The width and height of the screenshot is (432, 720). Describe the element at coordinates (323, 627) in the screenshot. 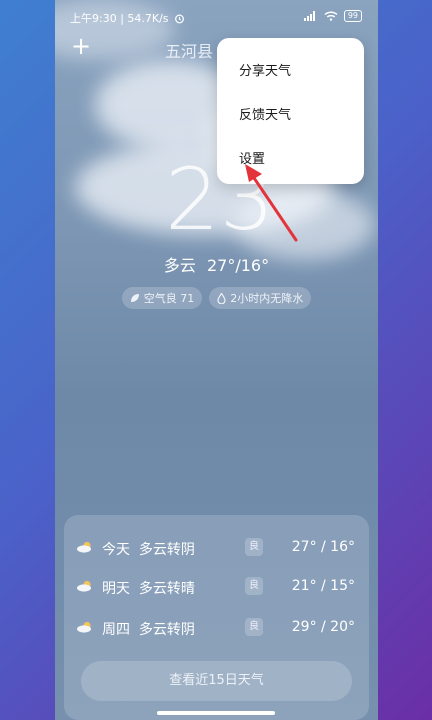

I see `forecast-range: 29° / 20°` at that location.